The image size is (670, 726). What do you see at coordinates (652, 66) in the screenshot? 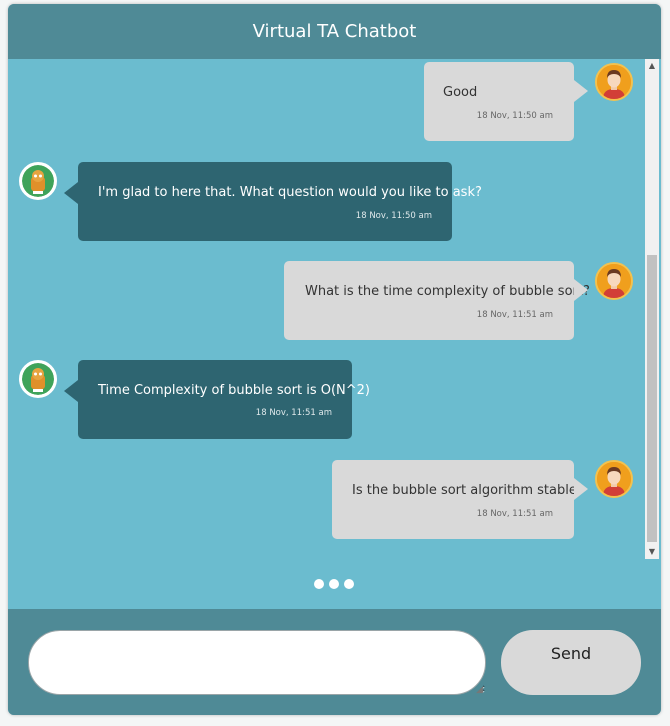
I see `scroll-up-arrow-icon: ▲` at bounding box center [652, 66].